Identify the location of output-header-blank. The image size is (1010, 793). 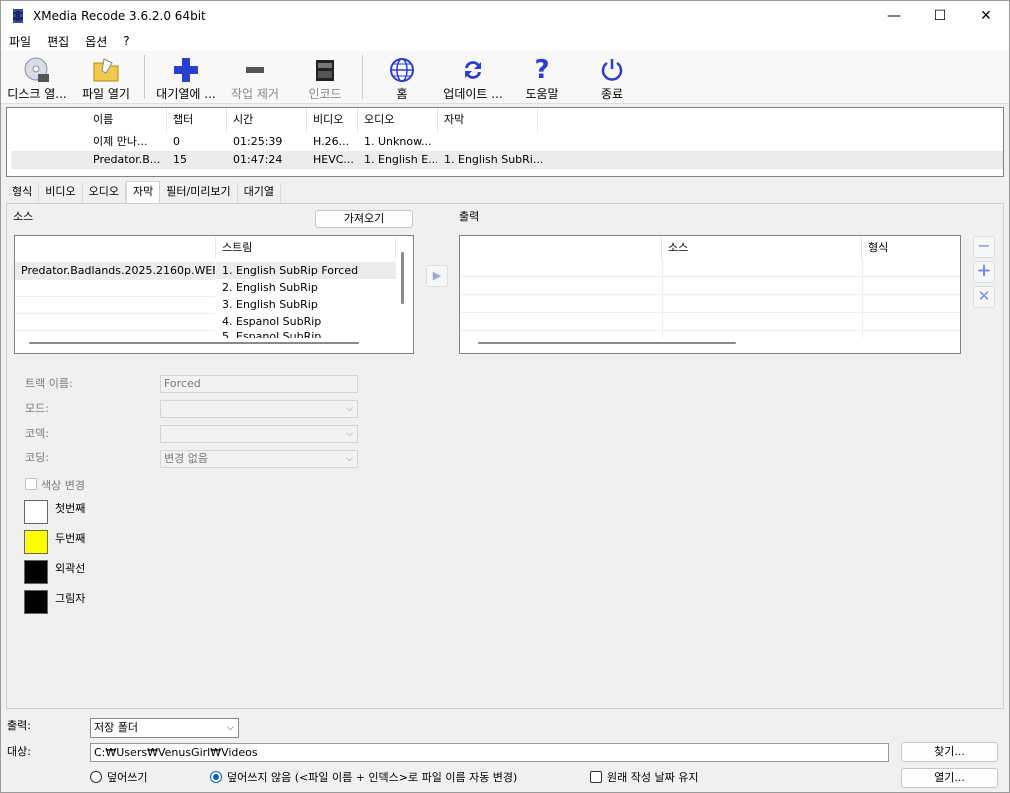
(561, 247).